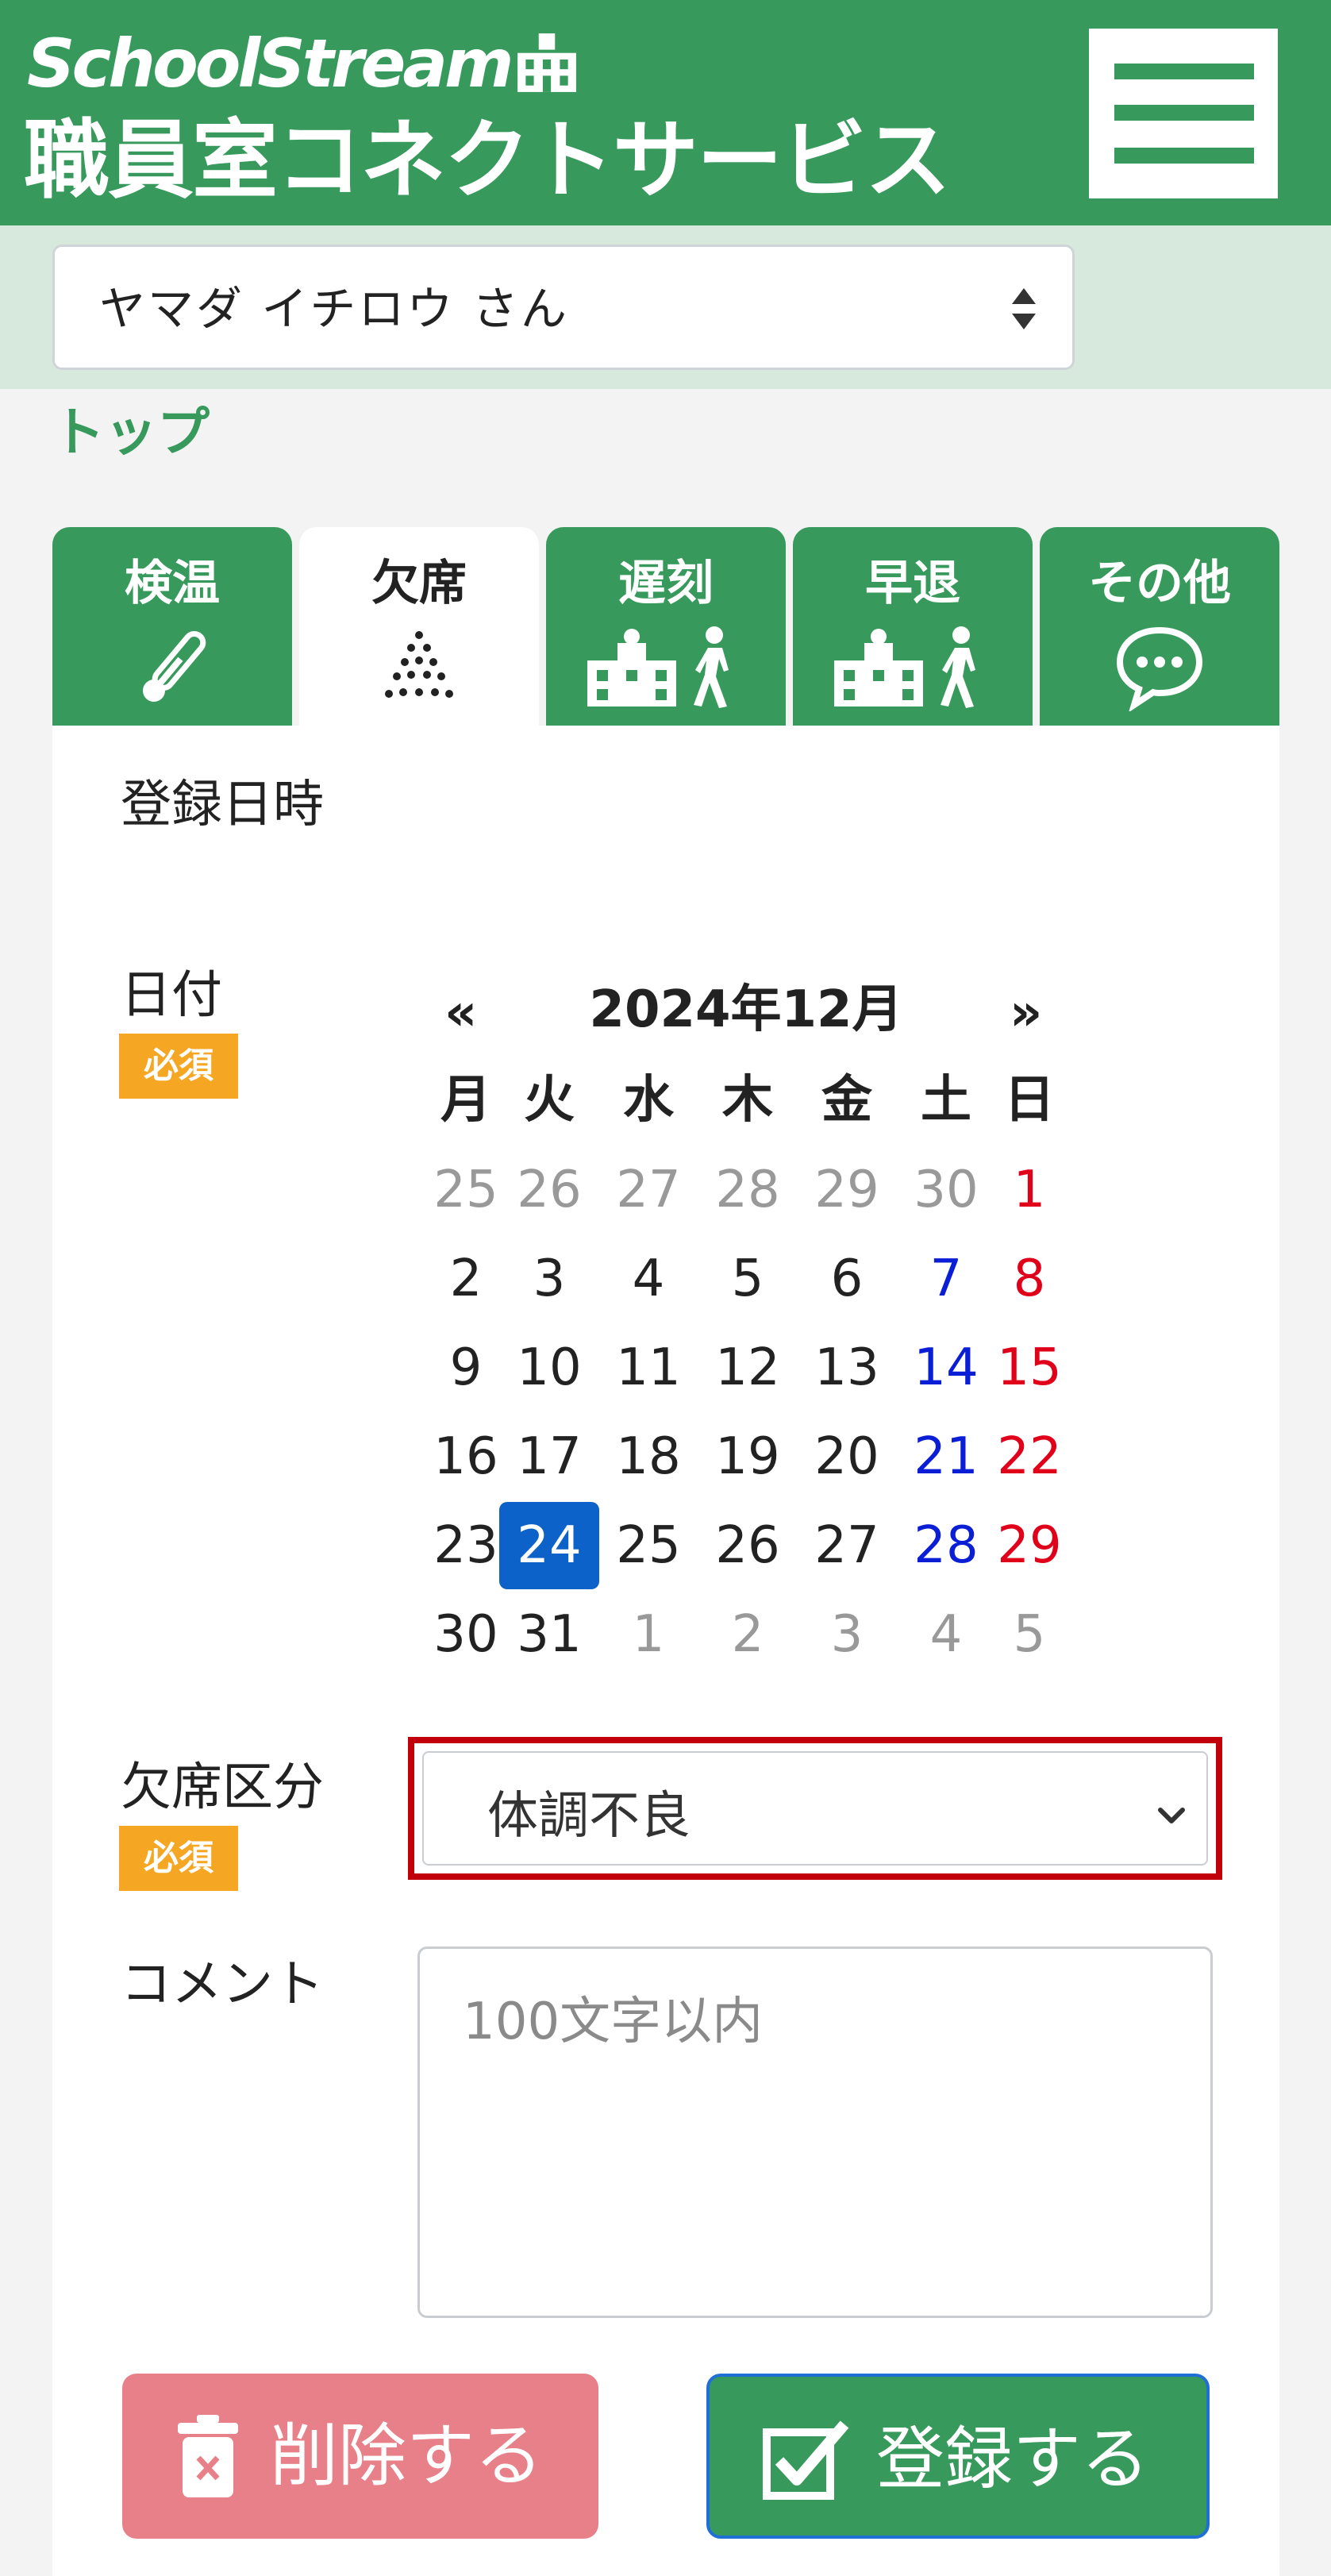  What do you see at coordinates (487, 160) in the screenshot?
I see `brand-service-name: 職員室コネクトサービス` at bounding box center [487, 160].